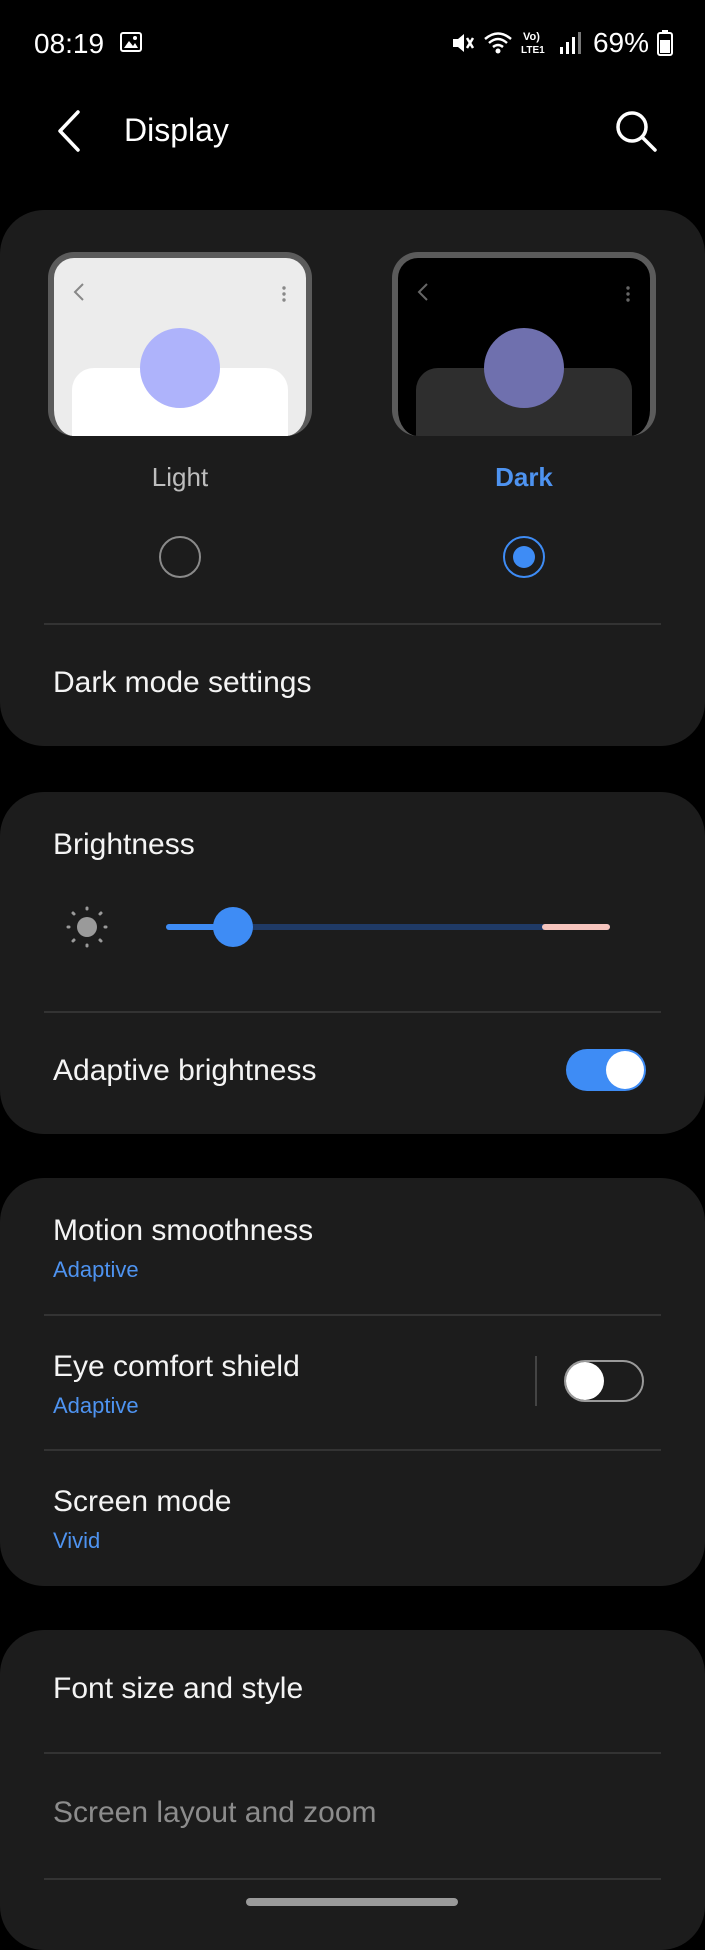  I want to click on status-time: 08:19, so click(69, 43).